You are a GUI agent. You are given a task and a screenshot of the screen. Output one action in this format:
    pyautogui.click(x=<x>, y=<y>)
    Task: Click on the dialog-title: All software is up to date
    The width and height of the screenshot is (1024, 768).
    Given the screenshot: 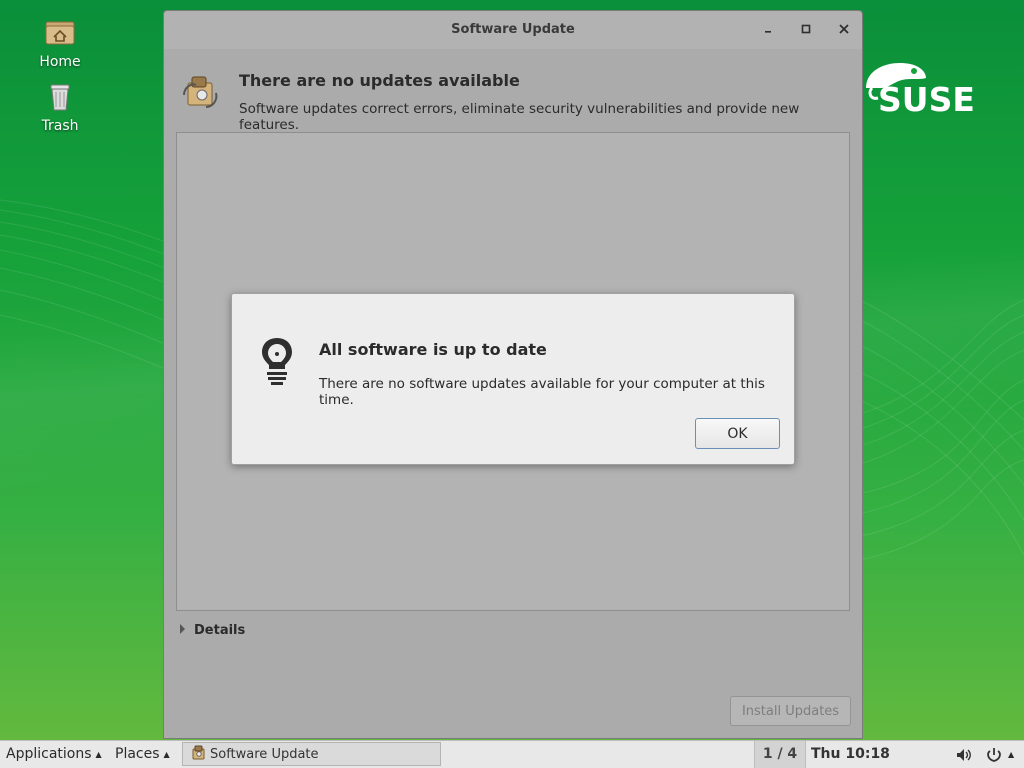 What is the action you would take?
    pyautogui.click(x=433, y=349)
    